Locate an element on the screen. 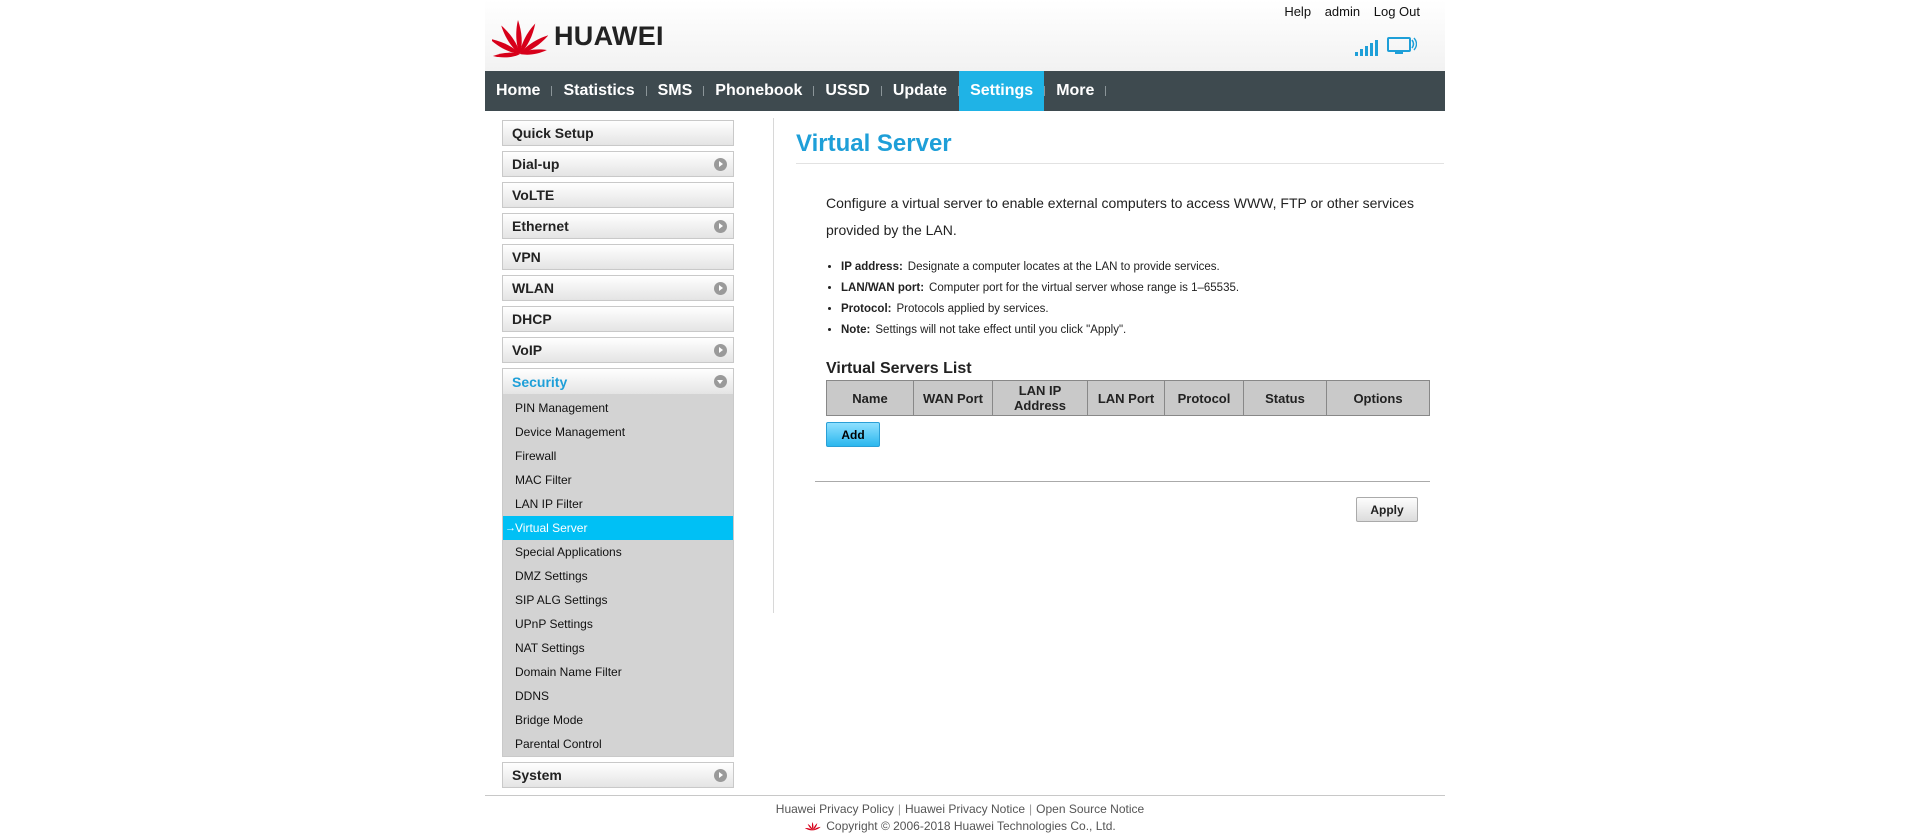 The height and width of the screenshot is (840, 1920). arrow-right-icon: → is located at coordinates (510, 528).